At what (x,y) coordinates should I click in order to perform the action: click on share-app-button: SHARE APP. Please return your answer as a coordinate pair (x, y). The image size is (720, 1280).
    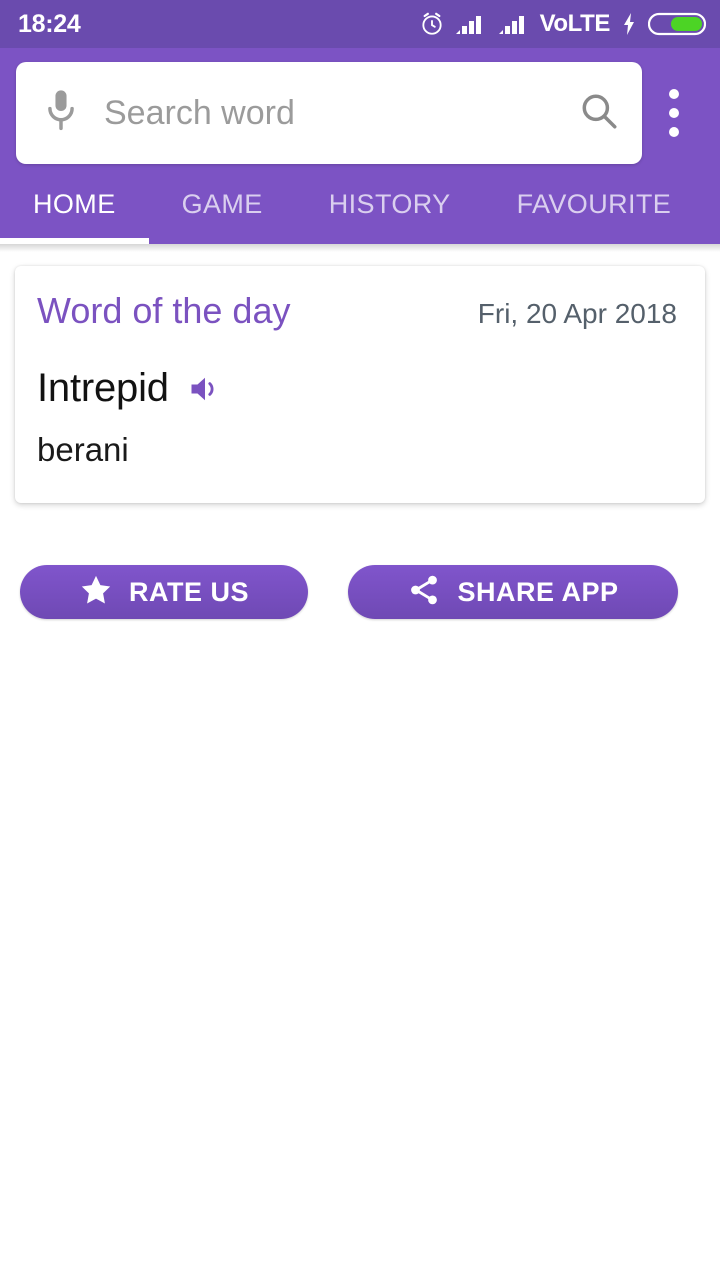
    Looking at the image, I should click on (513, 592).